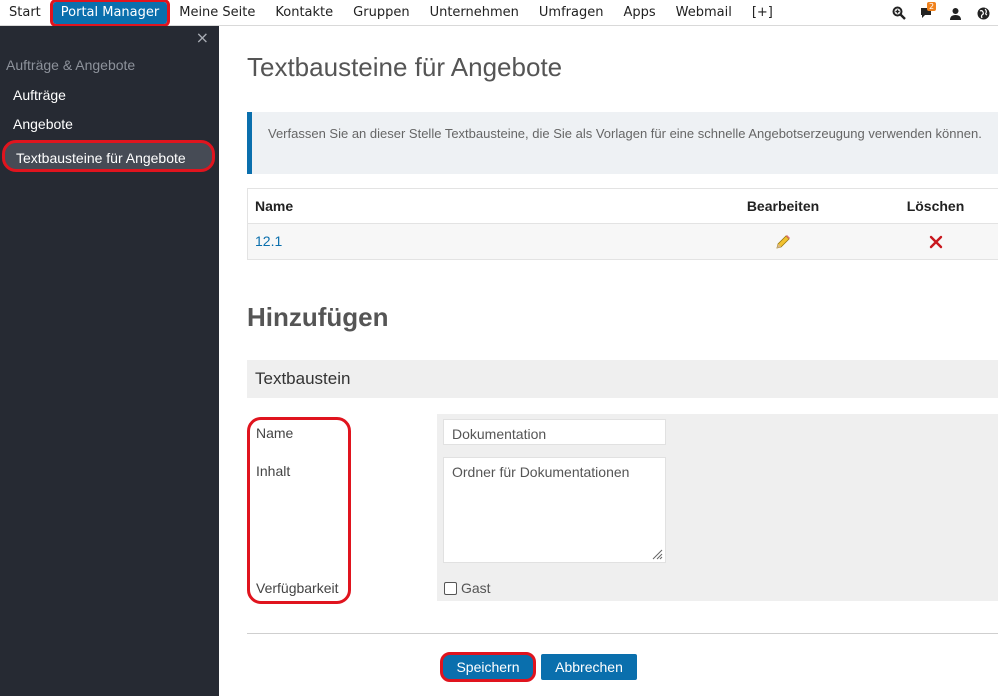 The width and height of the screenshot is (998, 696). Describe the element at coordinates (927, 12) in the screenshot. I see `chat-icon: 2` at that location.